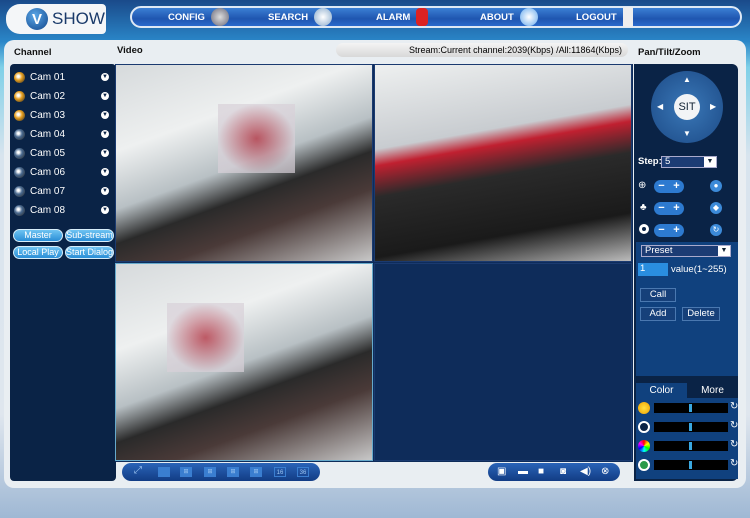  Describe the element at coordinates (198, 17) in the screenshot. I see `nav-config: CONFIG` at that location.